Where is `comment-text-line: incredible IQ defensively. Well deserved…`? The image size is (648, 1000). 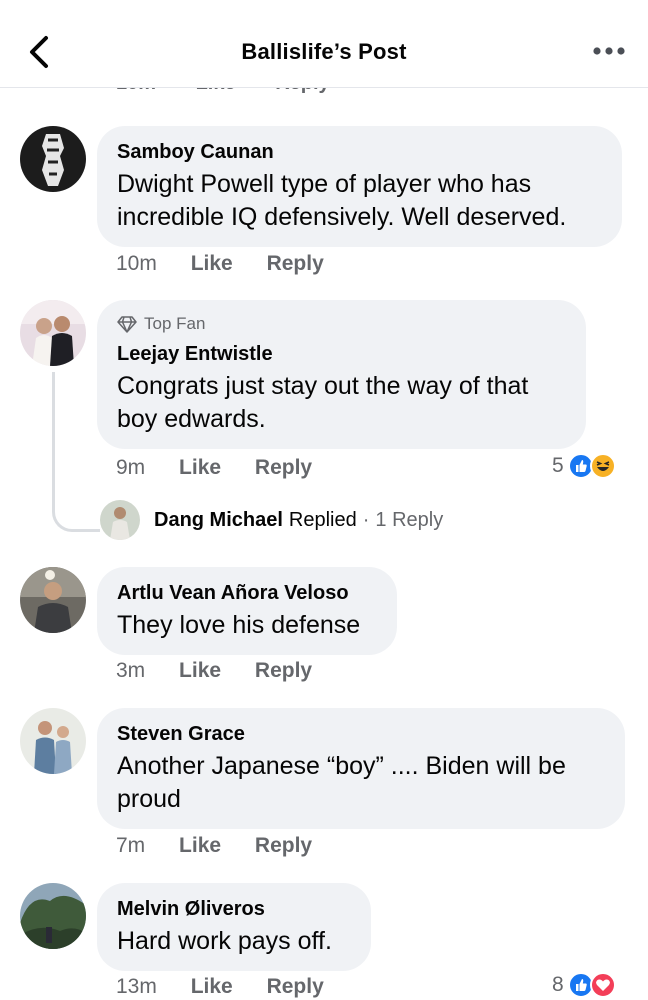 comment-text-line: incredible IQ defensively. Well deserved… is located at coordinates (342, 217).